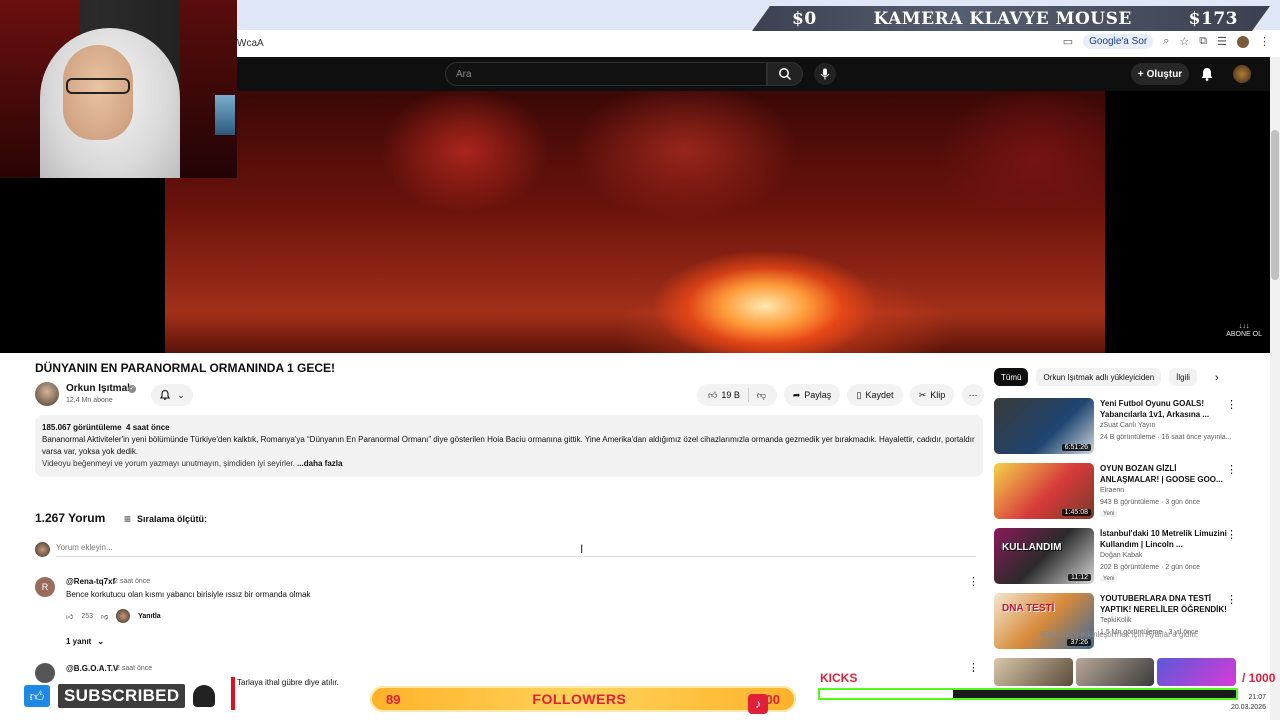 The width and height of the screenshot is (1280, 720). I want to click on scrollbar-thumb, so click(1275, 205).